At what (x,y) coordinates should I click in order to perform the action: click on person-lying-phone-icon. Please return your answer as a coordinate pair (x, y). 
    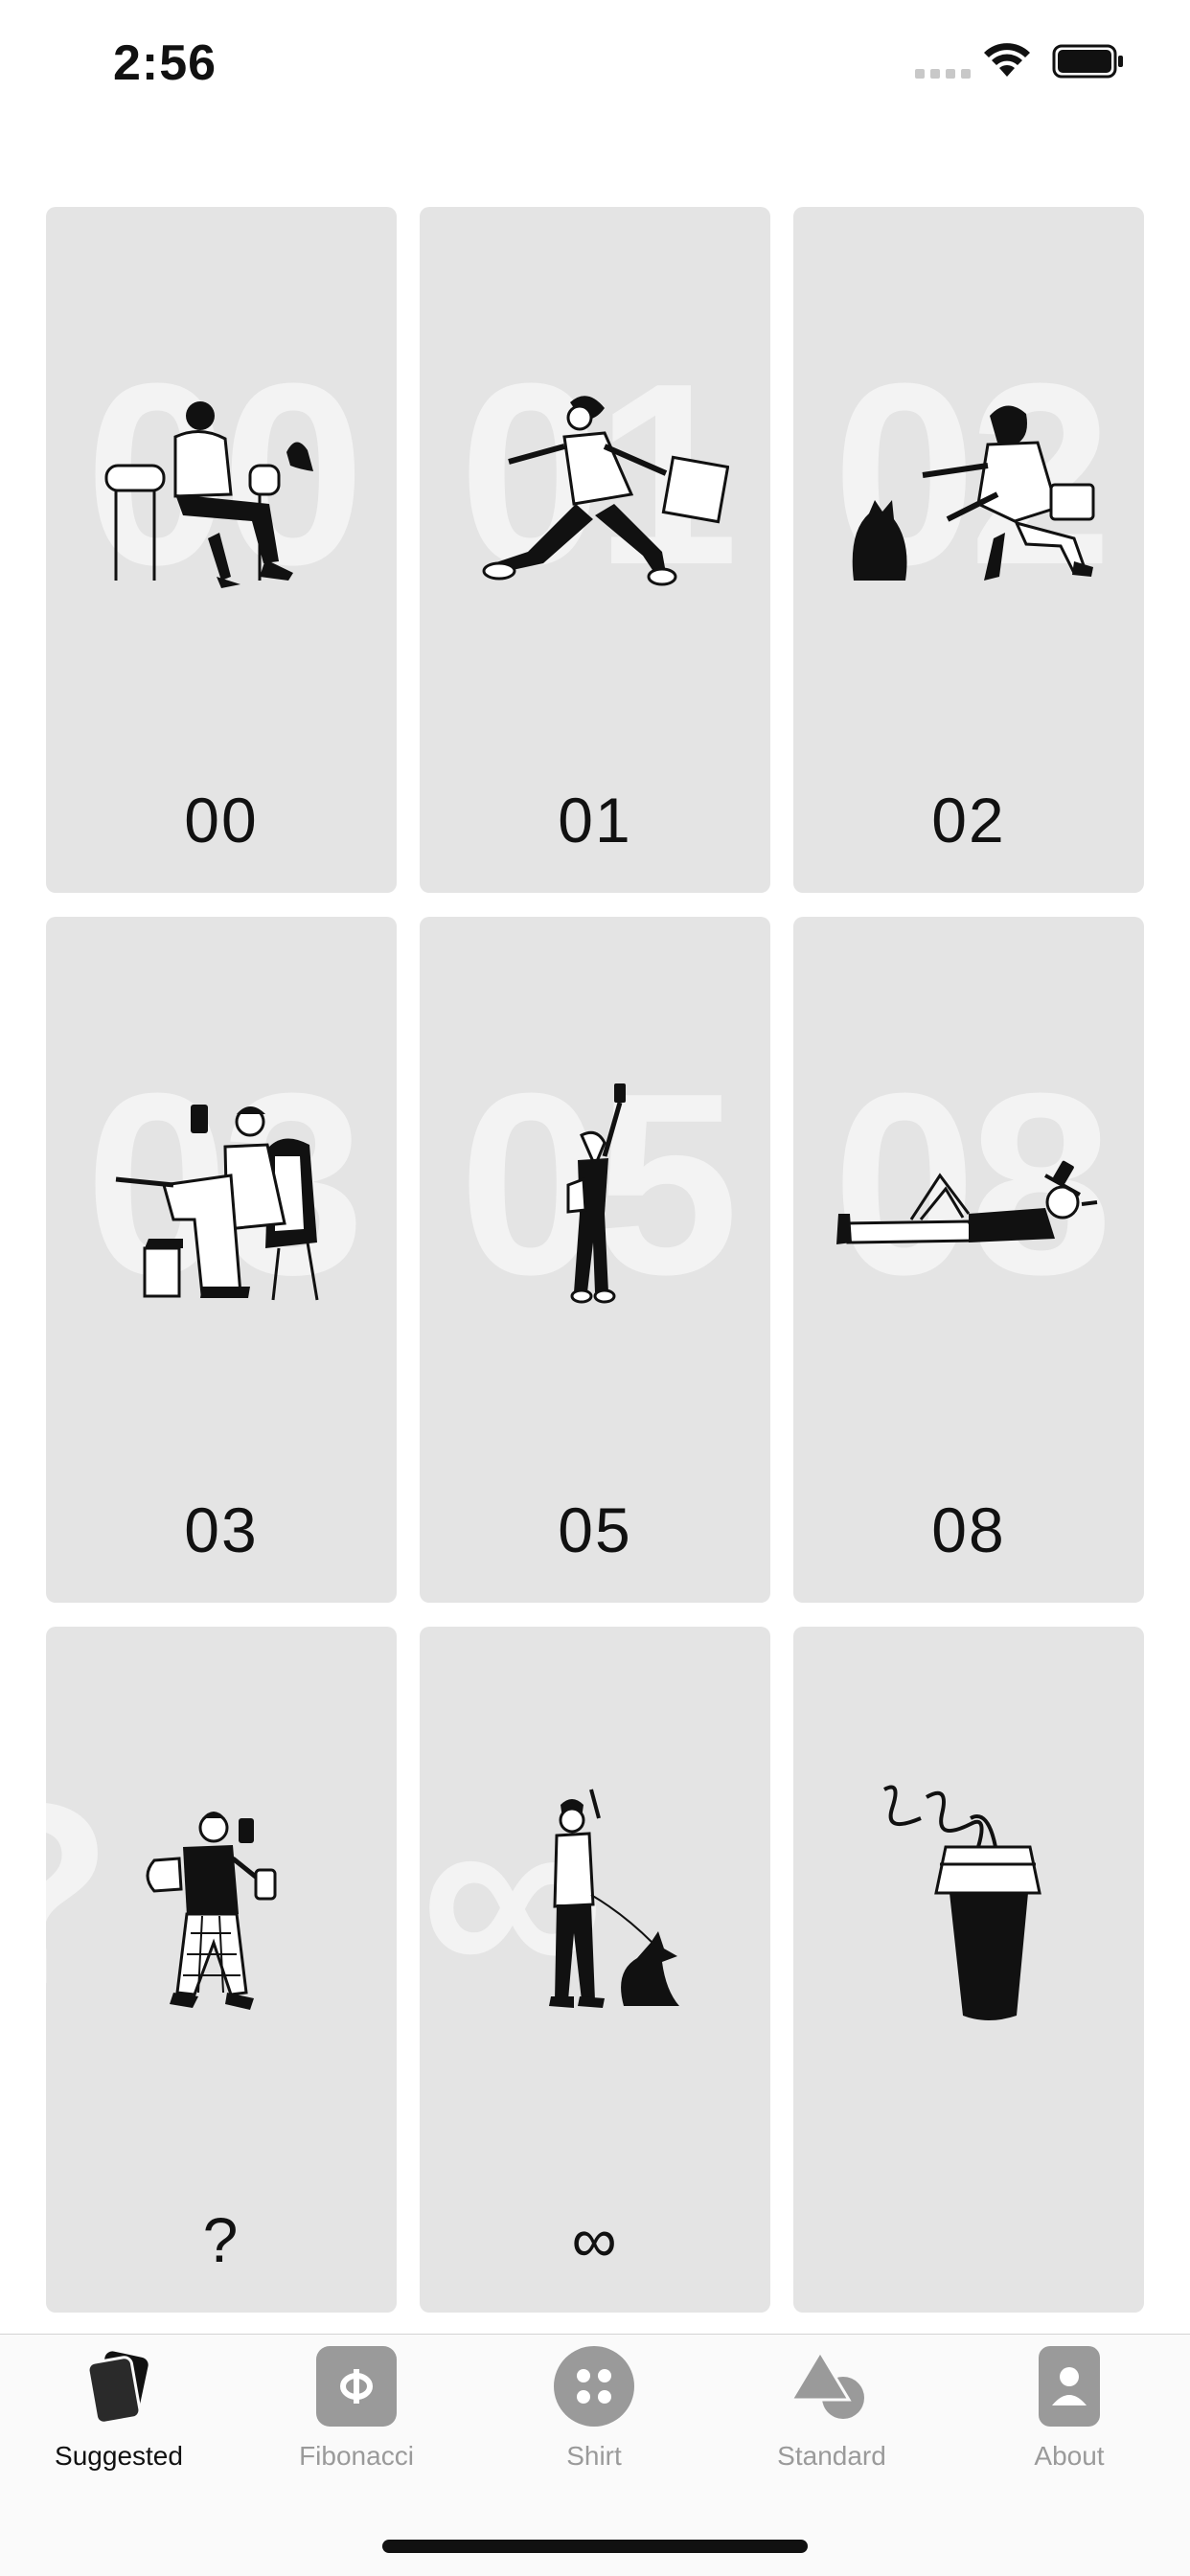
    Looking at the image, I should click on (967, 1202).